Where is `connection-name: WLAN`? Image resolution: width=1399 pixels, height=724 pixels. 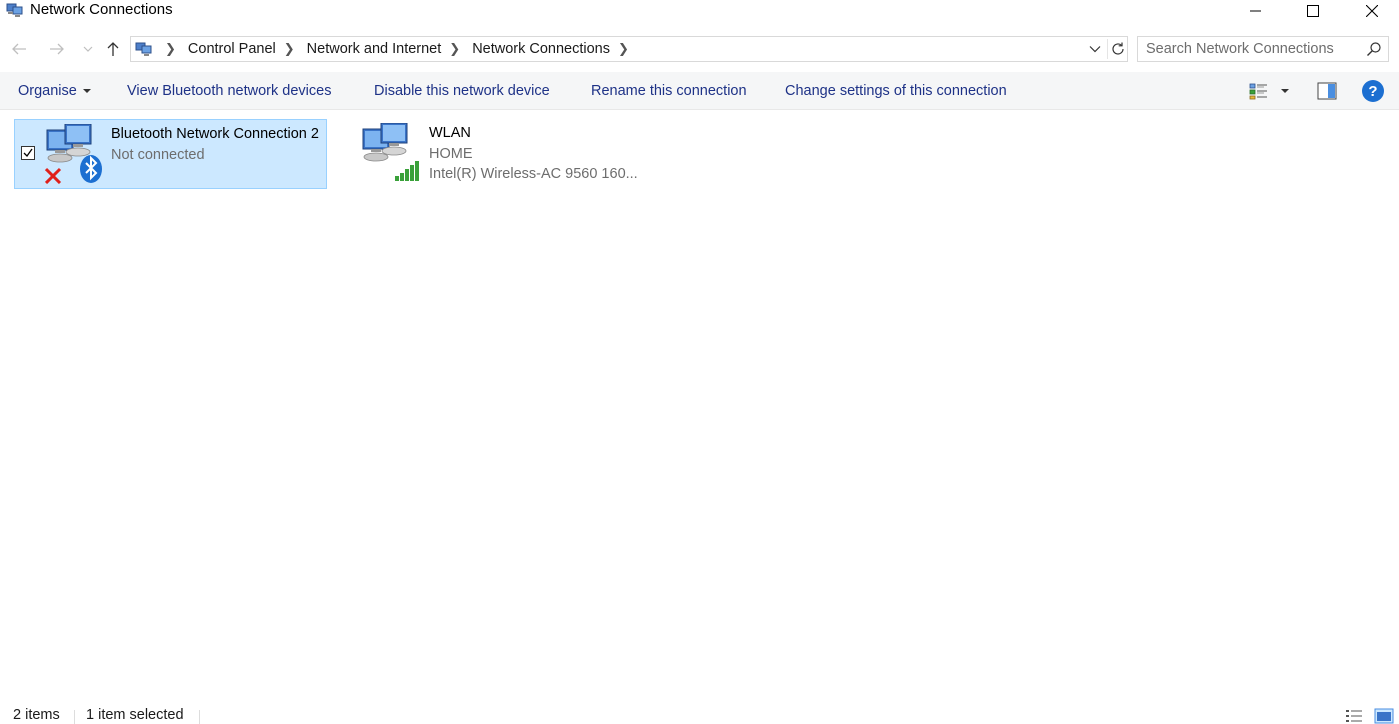
connection-name: WLAN is located at coordinates (450, 133).